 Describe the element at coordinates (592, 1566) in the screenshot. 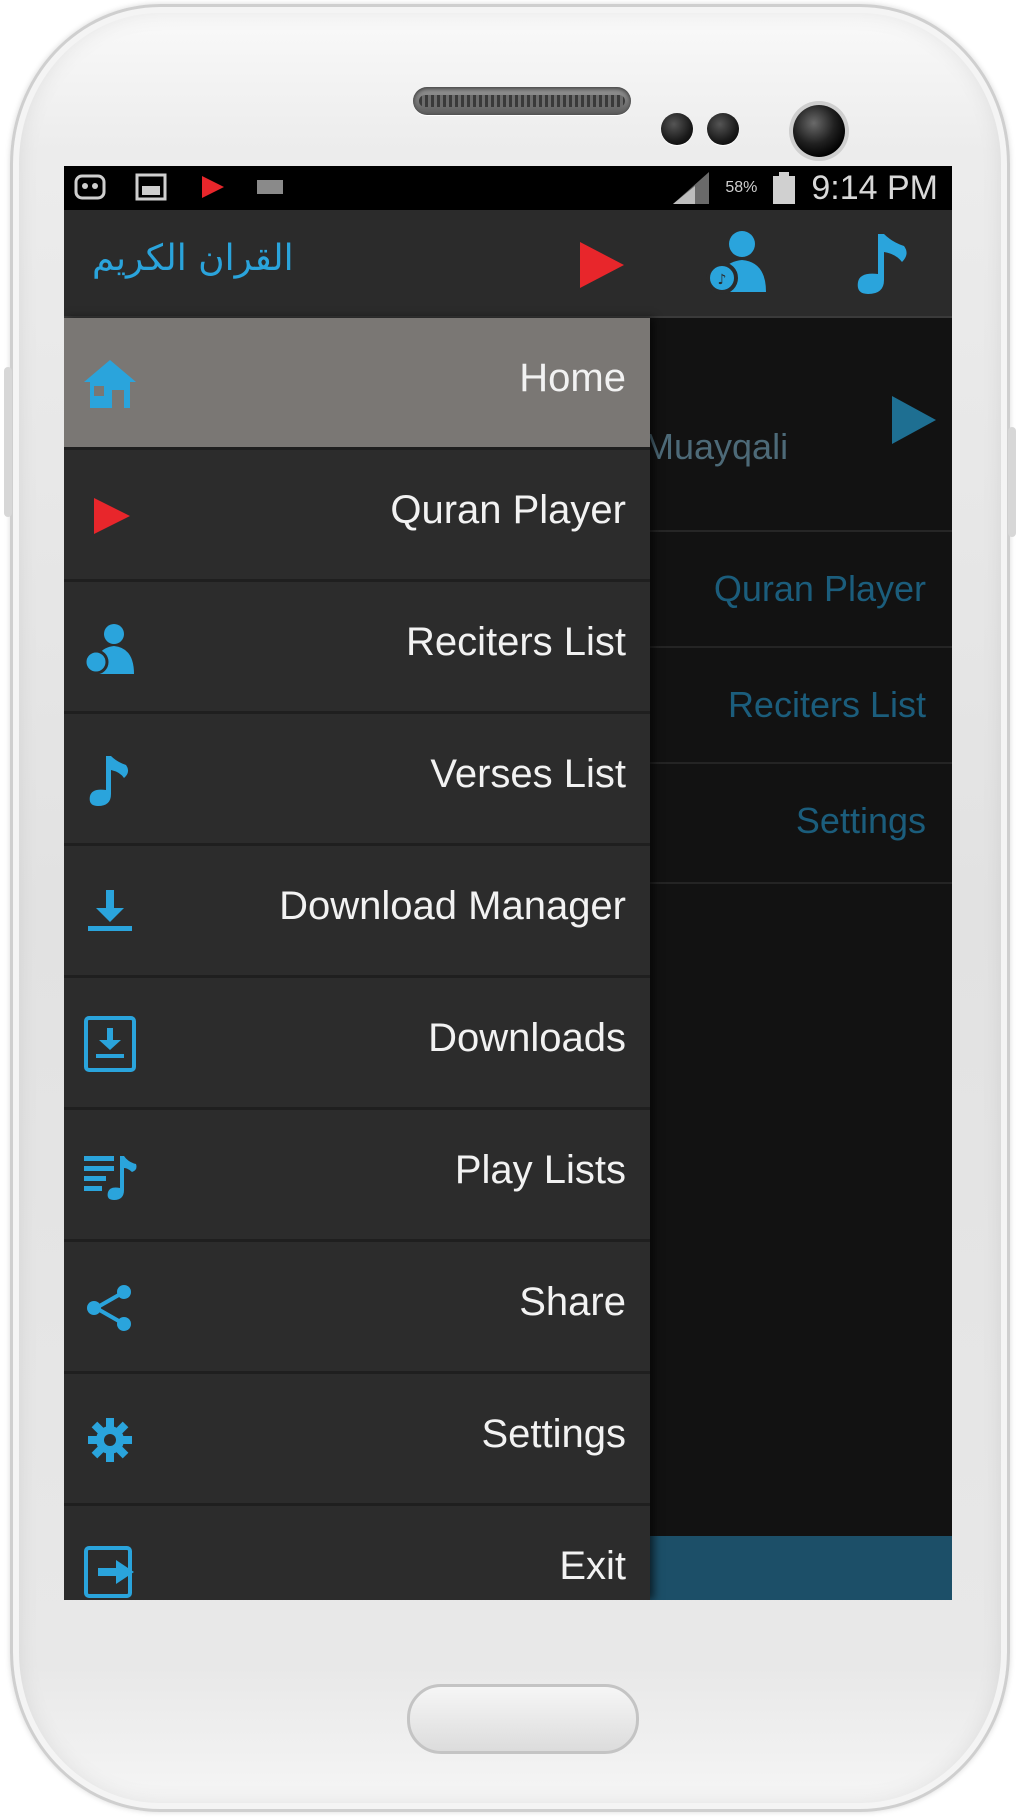

I see `menu-label-exit: Exit` at that location.